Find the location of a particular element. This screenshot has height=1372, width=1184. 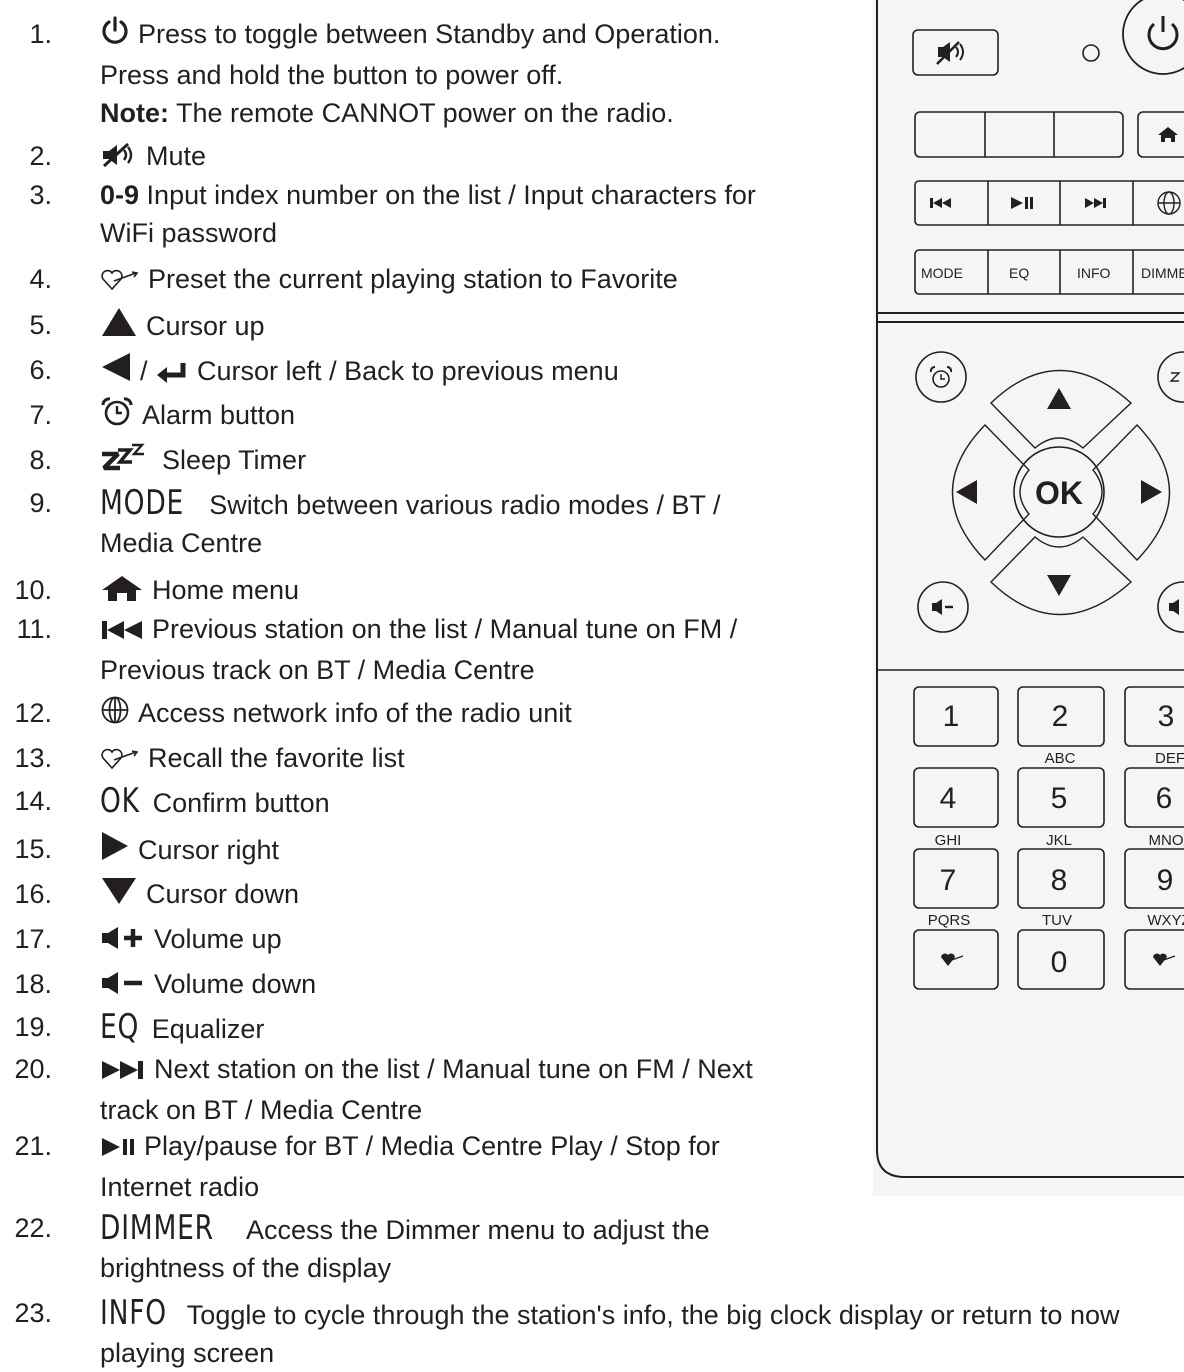

back-arrow-icon is located at coordinates (172, 374).